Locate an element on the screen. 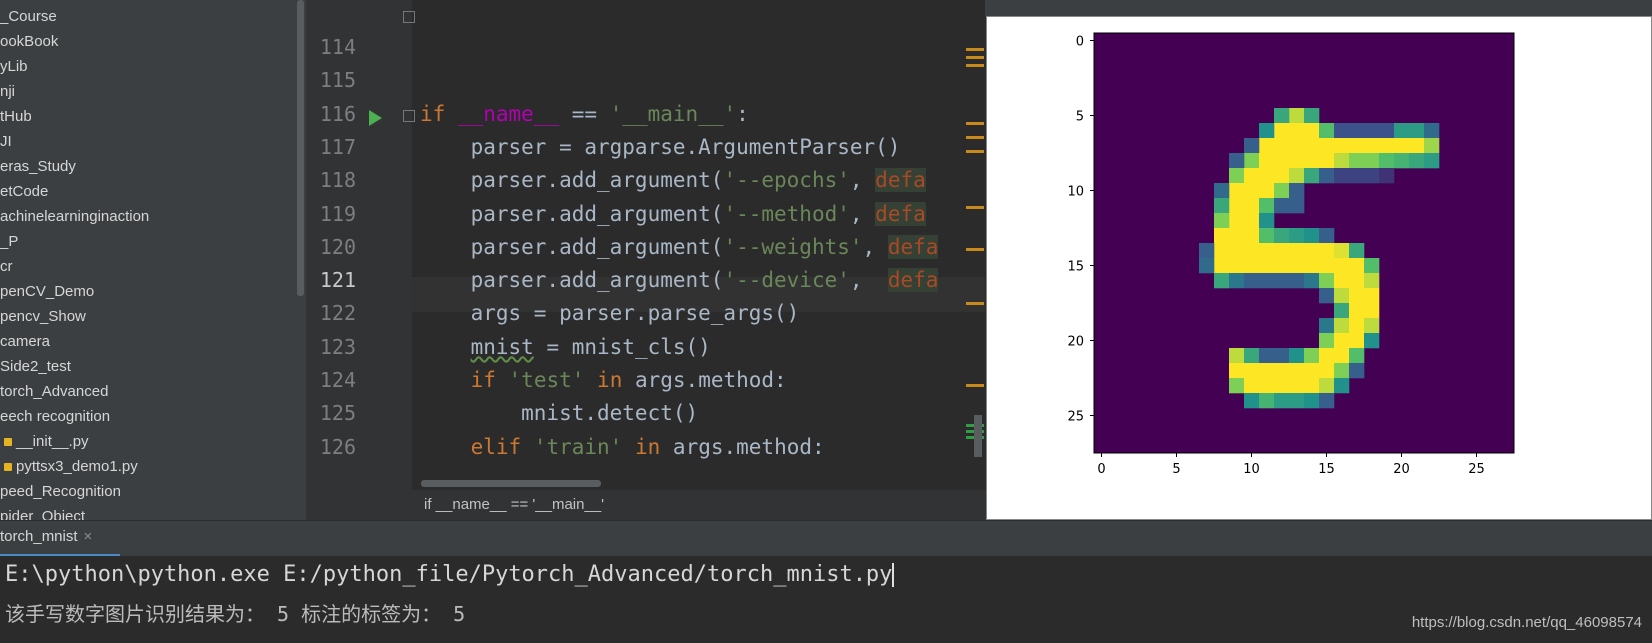 This screenshot has width=1652, height=643. sidebar-item-label: nji is located at coordinates (8, 91).